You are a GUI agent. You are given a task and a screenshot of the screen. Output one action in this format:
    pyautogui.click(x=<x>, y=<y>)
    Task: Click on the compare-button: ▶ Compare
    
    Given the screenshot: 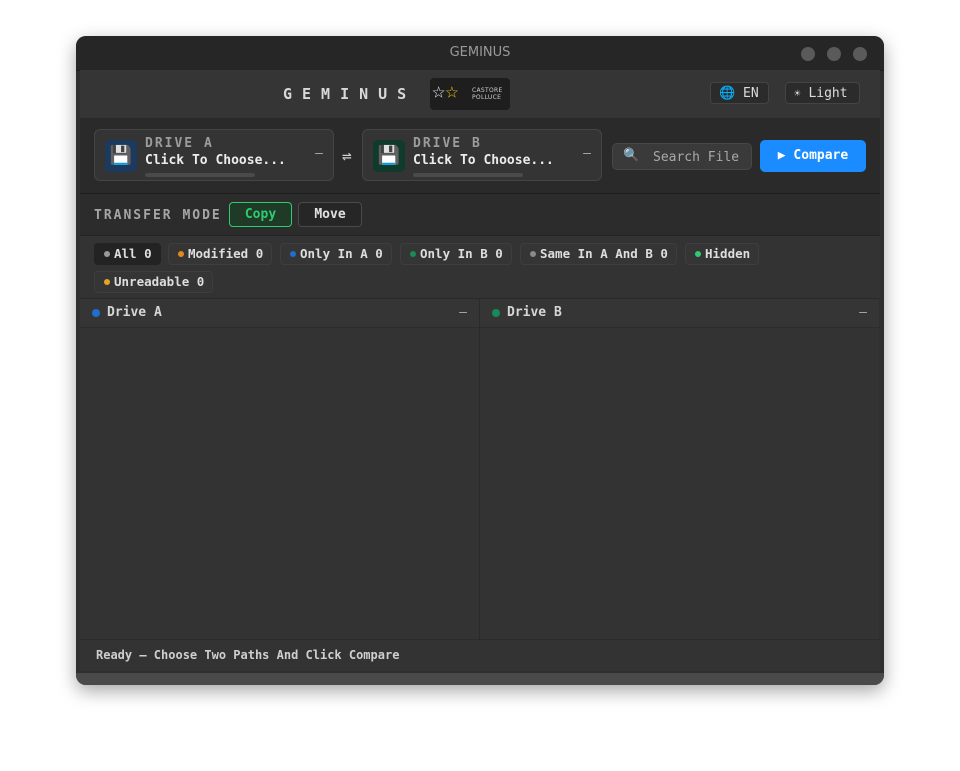 What is the action you would take?
    pyautogui.click(x=813, y=156)
    